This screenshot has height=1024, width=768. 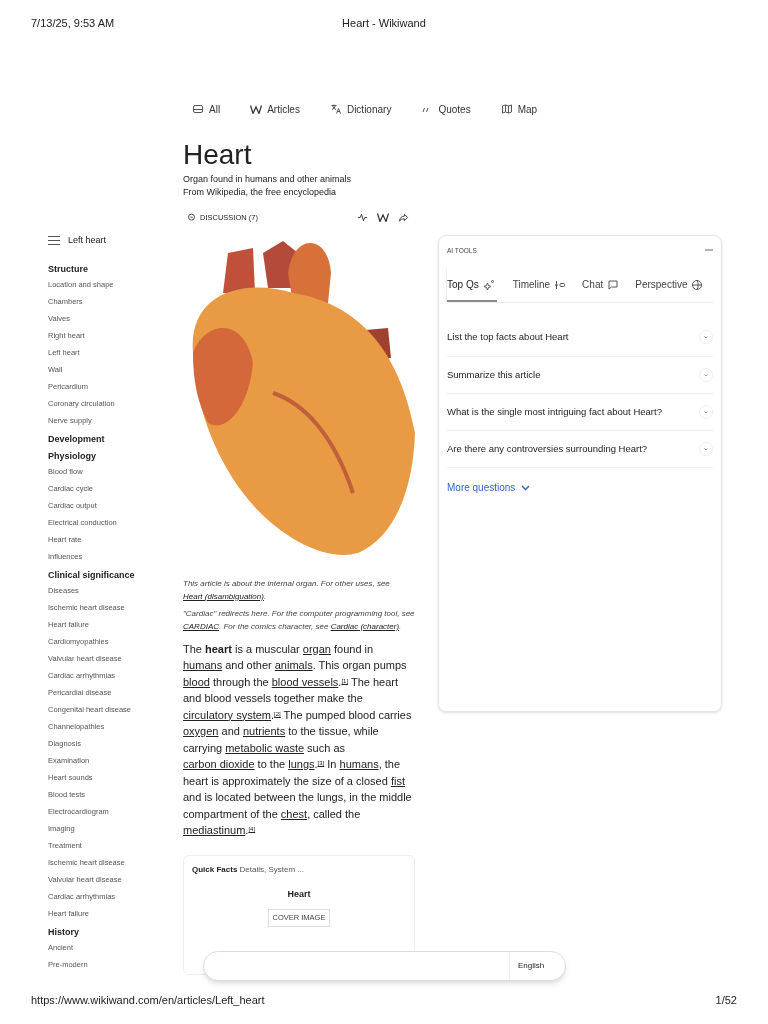 I want to click on print-title: Heart - Wikiwand, so click(x=384, y=23).